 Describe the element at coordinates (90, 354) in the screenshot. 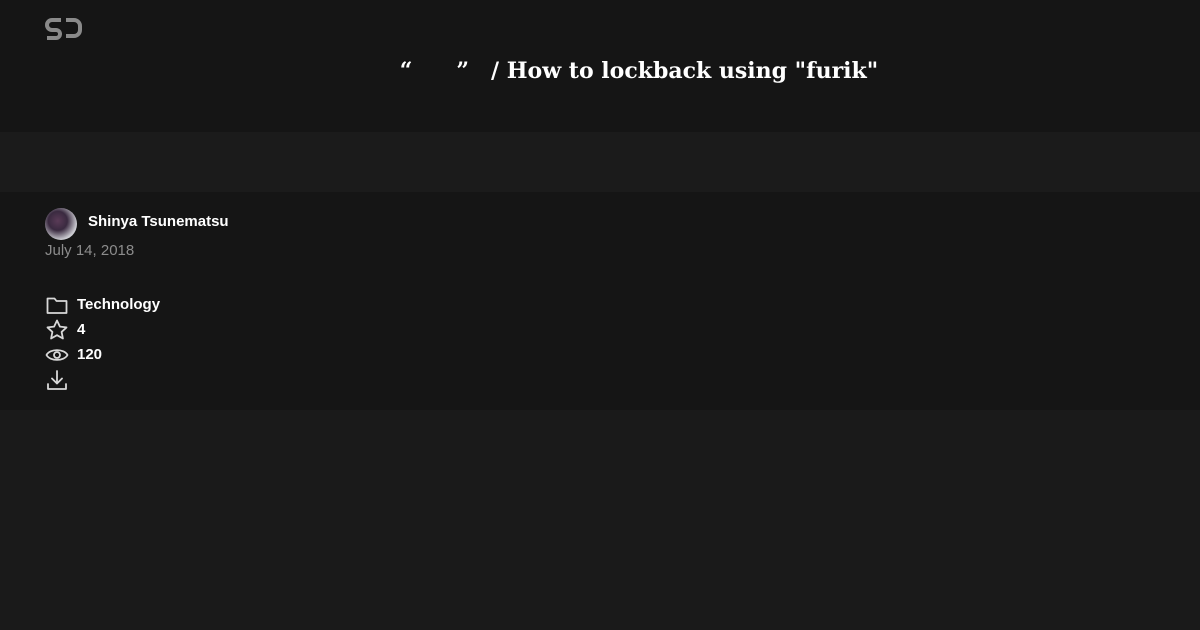

I see `views-count: 120` at that location.